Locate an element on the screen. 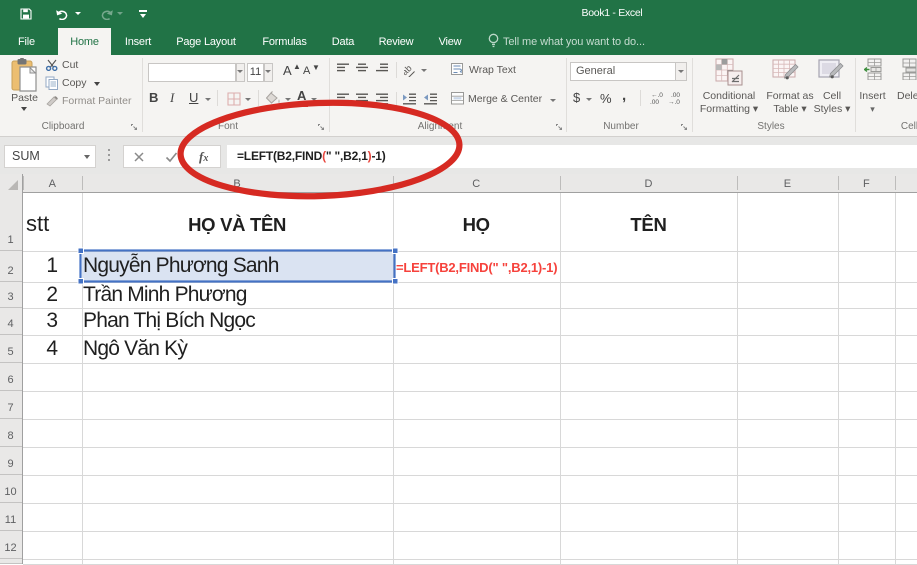 This screenshot has height=565, width=917. svg-text: ab is located at coordinates (409, 70).